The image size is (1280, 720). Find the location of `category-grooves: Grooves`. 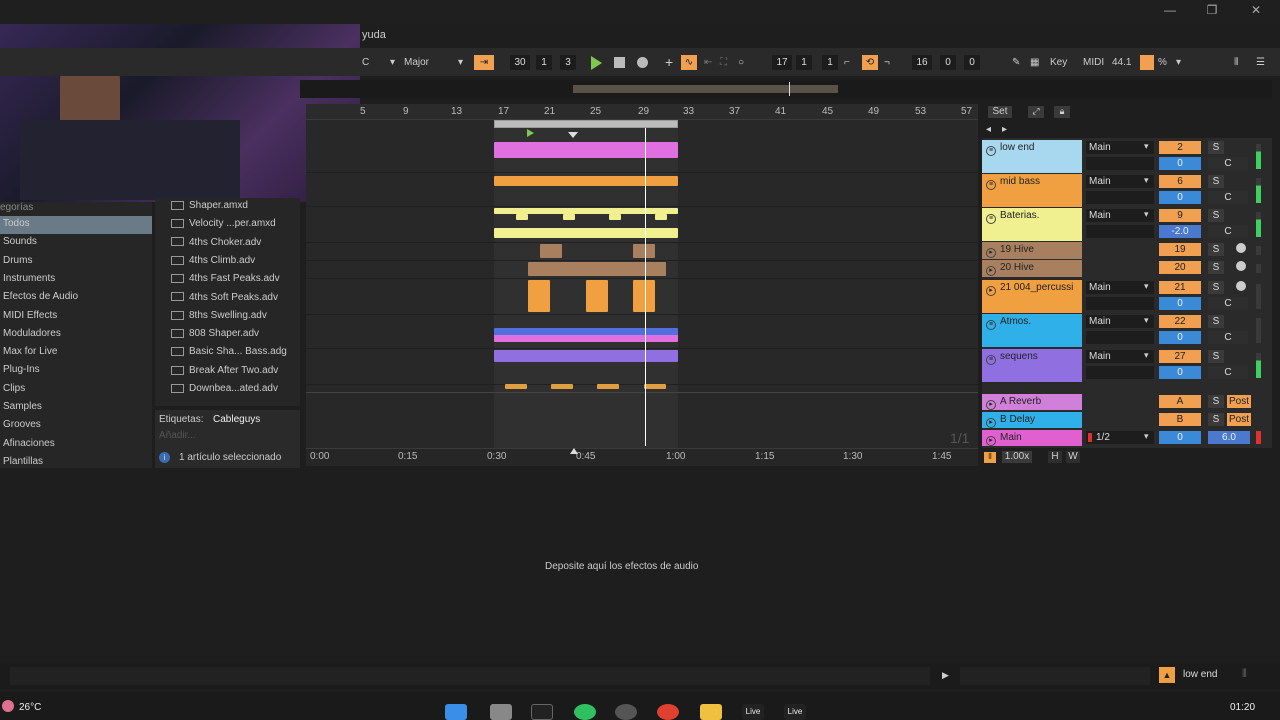

category-grooves: Grooves is located at coordinates (22, 425).